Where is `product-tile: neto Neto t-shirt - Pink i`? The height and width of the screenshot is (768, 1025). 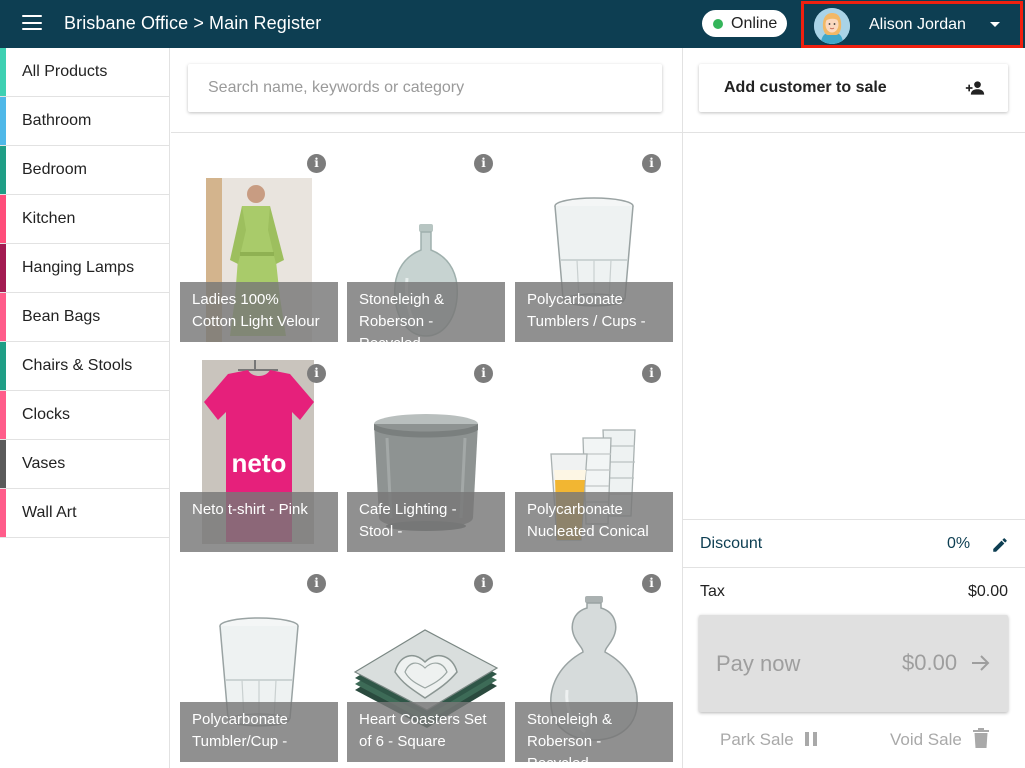
product-tile: neto Neto t-shirt - Pink i is located at coordinates (259, 455).